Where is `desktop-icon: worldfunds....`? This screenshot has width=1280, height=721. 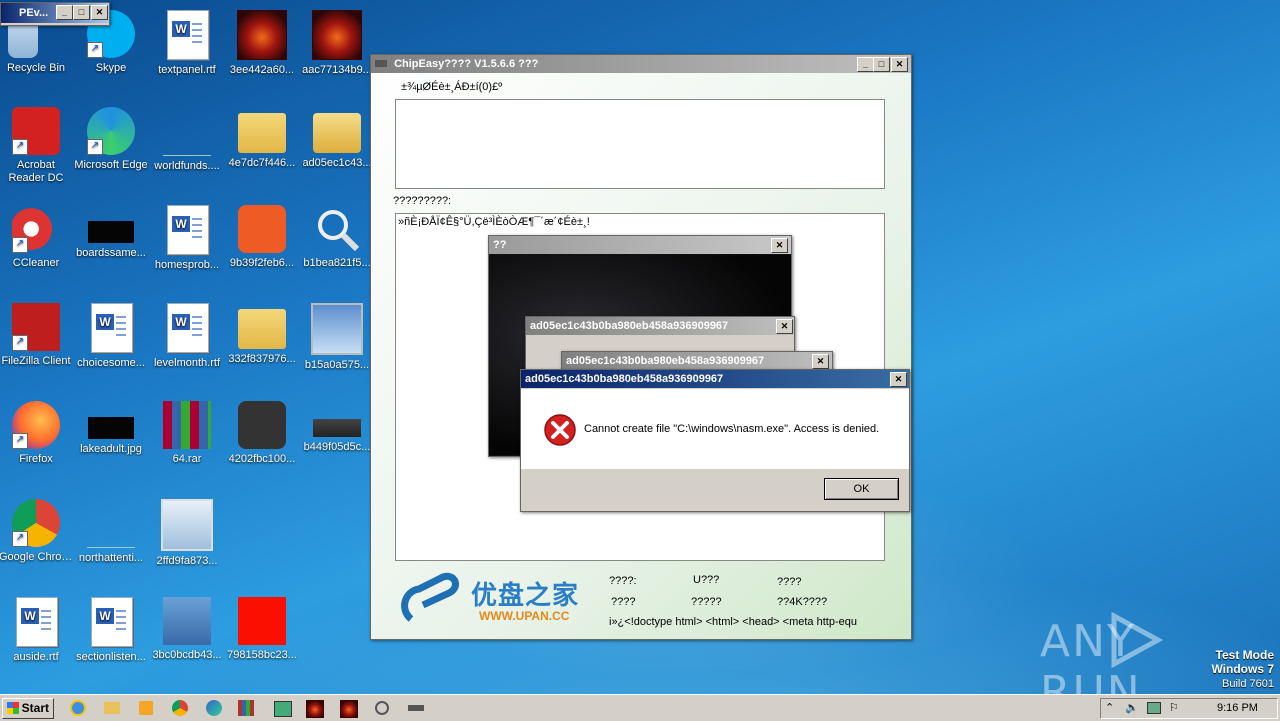
desktop-icon: worldfunds.... is located at coordinates (187, 140).